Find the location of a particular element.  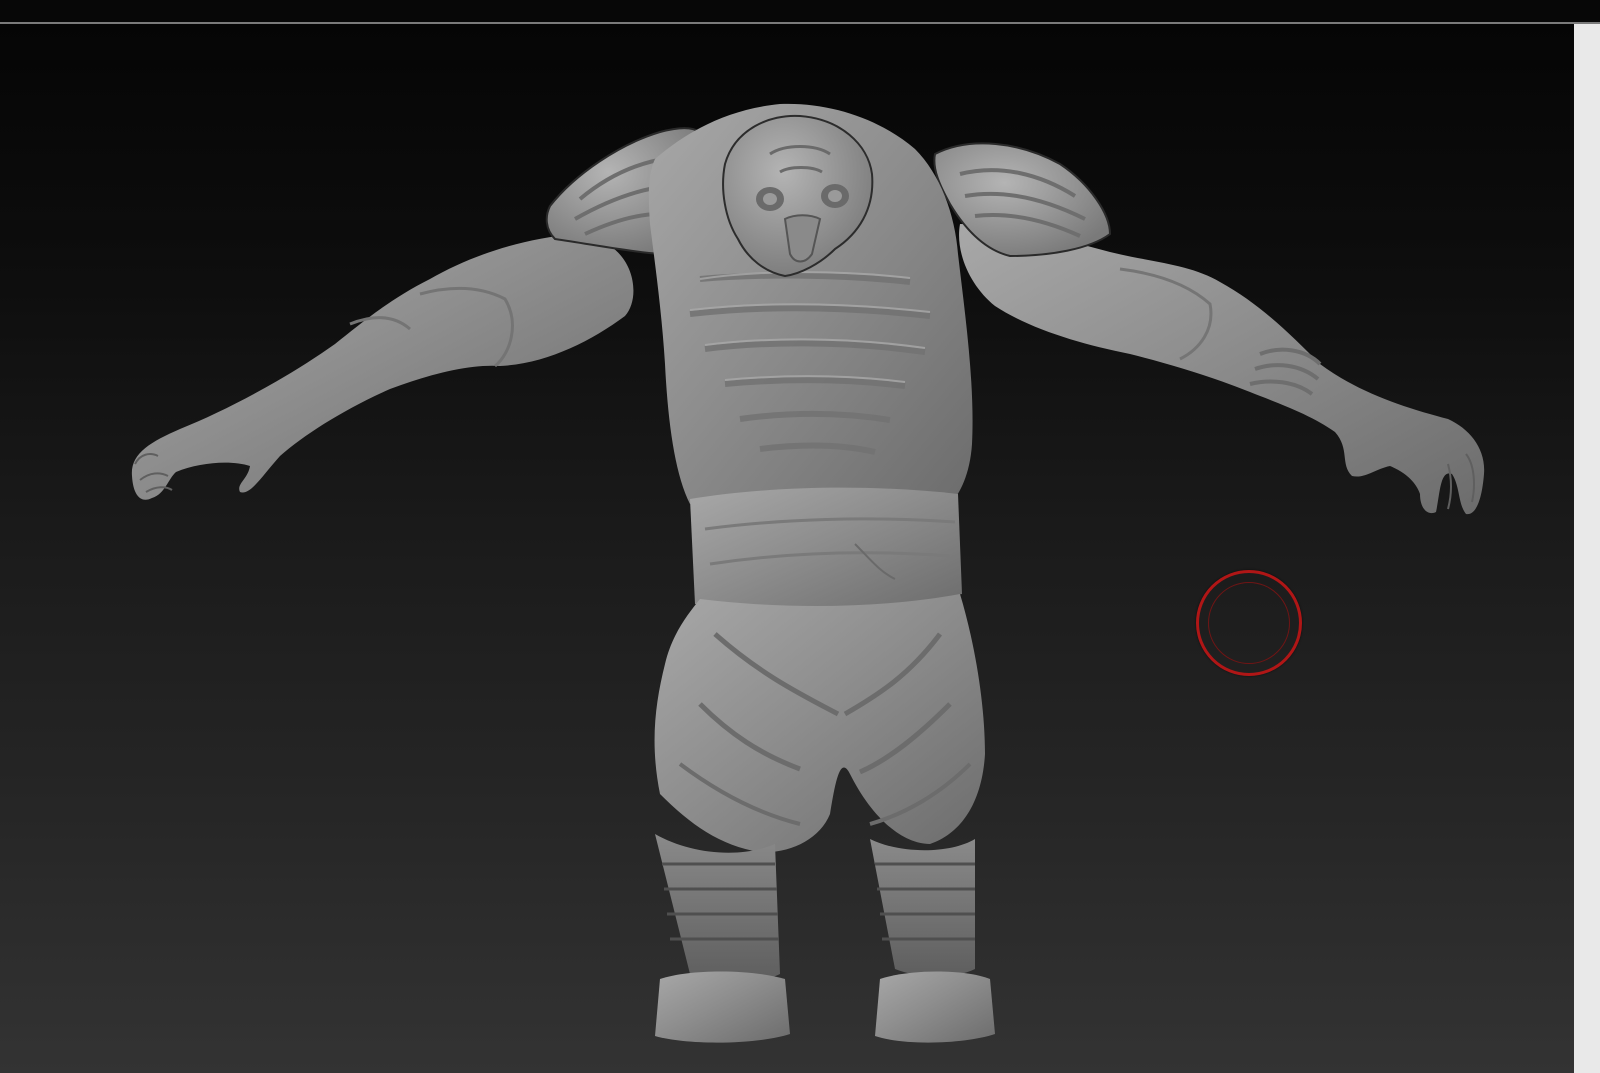

brush-inner-ring is located at coordinates (1249, 623).